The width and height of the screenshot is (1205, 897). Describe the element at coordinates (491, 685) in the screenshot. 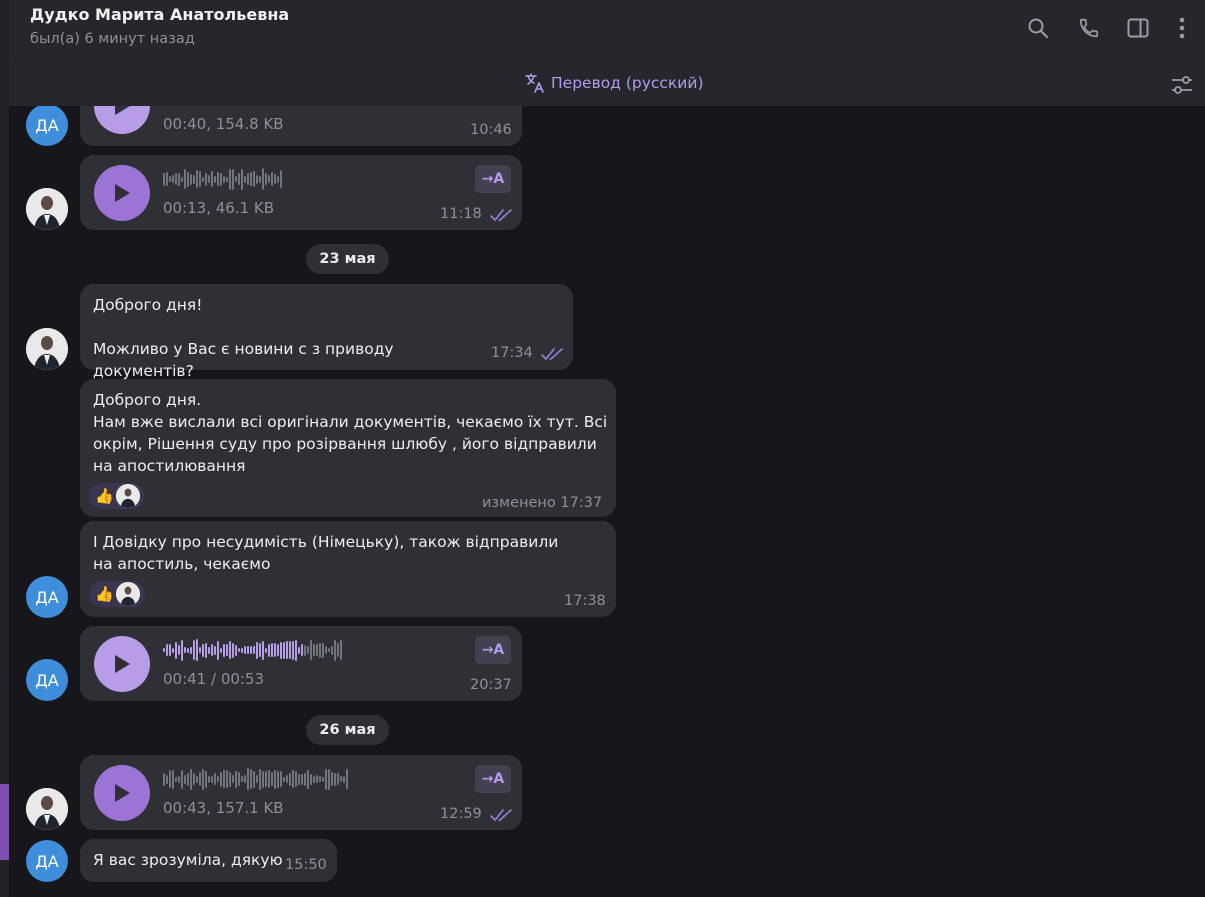

I see `message-time: 20:37` at that location.